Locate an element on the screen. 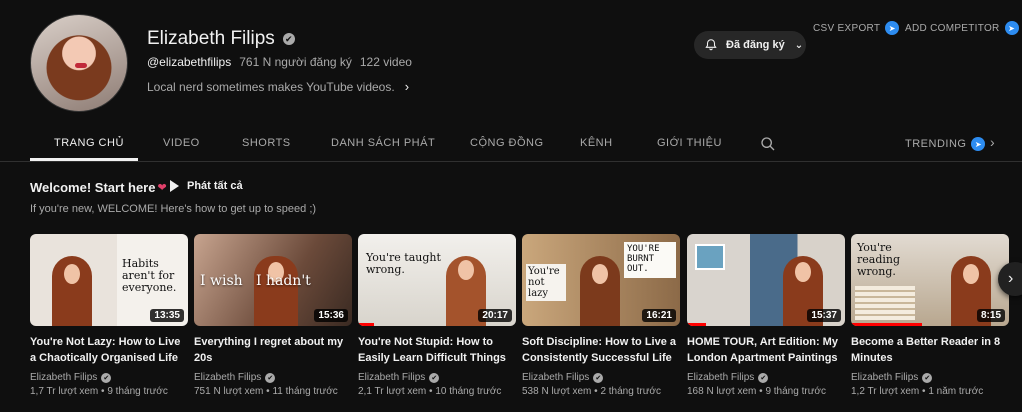 This screenshot has height=412, width=1022. video-duration: 16:21 is located at coordinates (659, 315).